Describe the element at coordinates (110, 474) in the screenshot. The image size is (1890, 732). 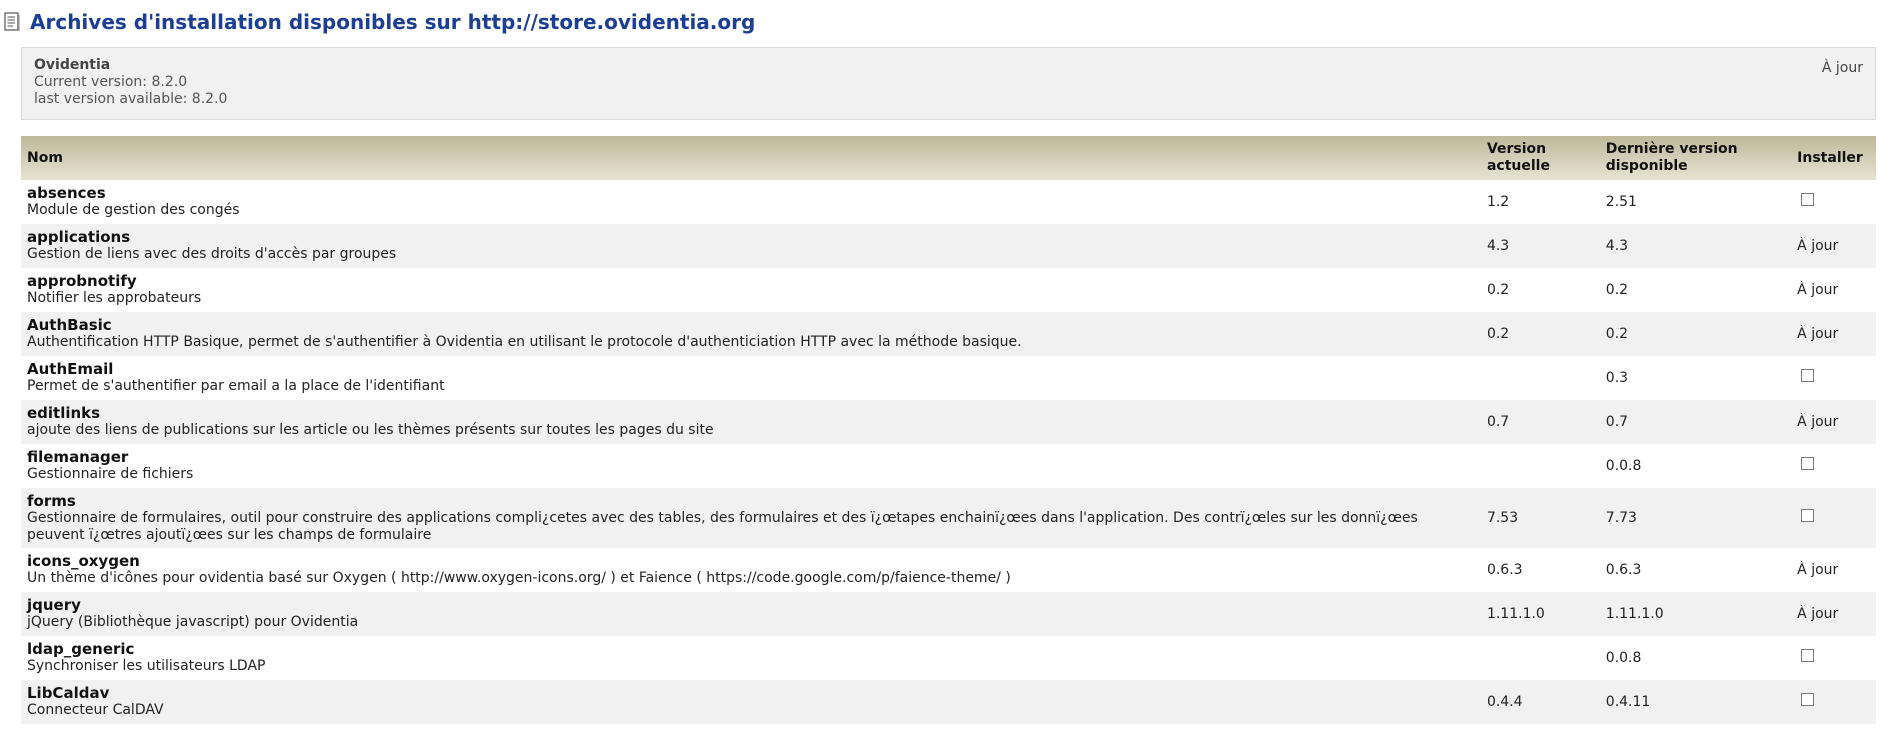
I see `addon-description: Gestionnaire de fichiers` at that location.